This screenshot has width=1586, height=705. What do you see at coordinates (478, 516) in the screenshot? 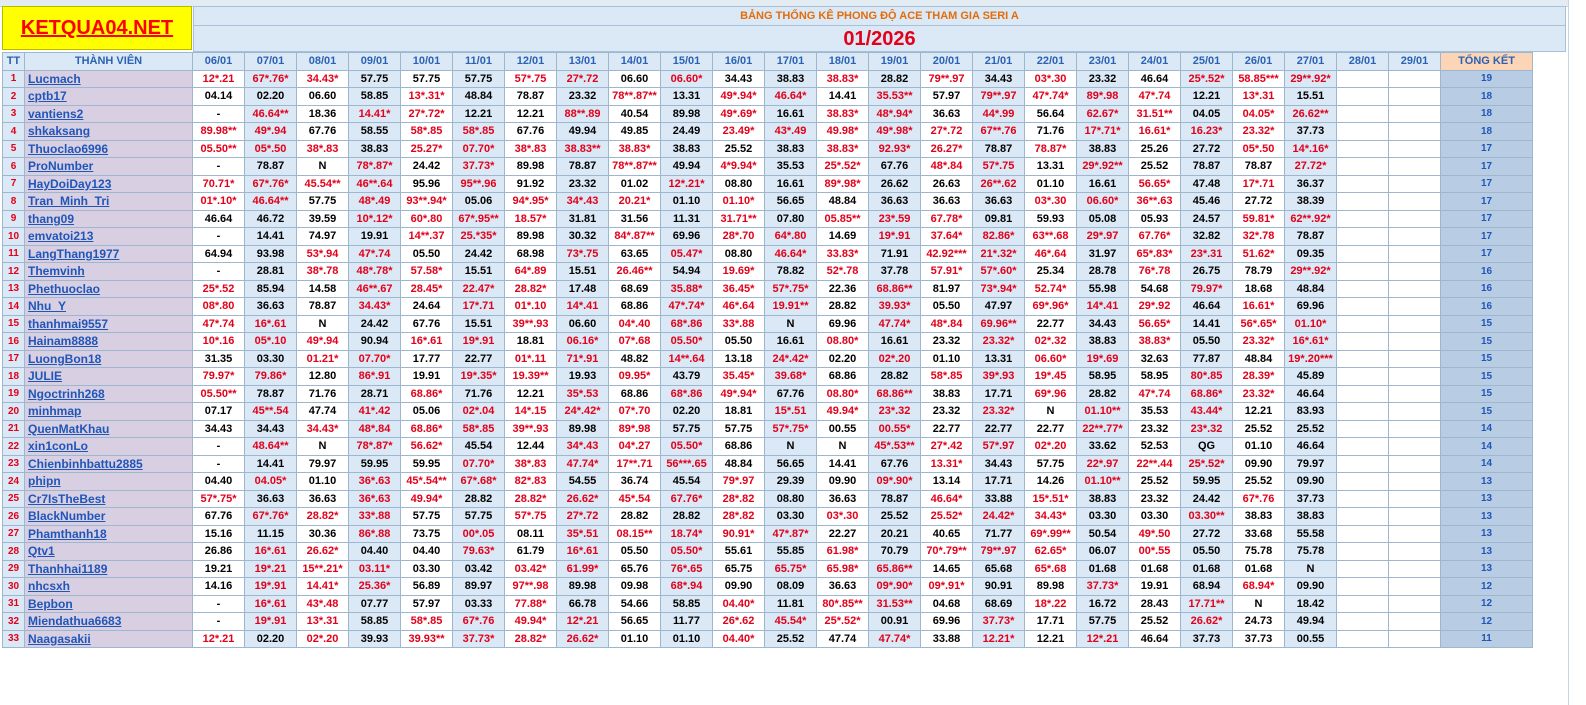
I see `result-cell: 57.75` at bounding box center [478, 516].